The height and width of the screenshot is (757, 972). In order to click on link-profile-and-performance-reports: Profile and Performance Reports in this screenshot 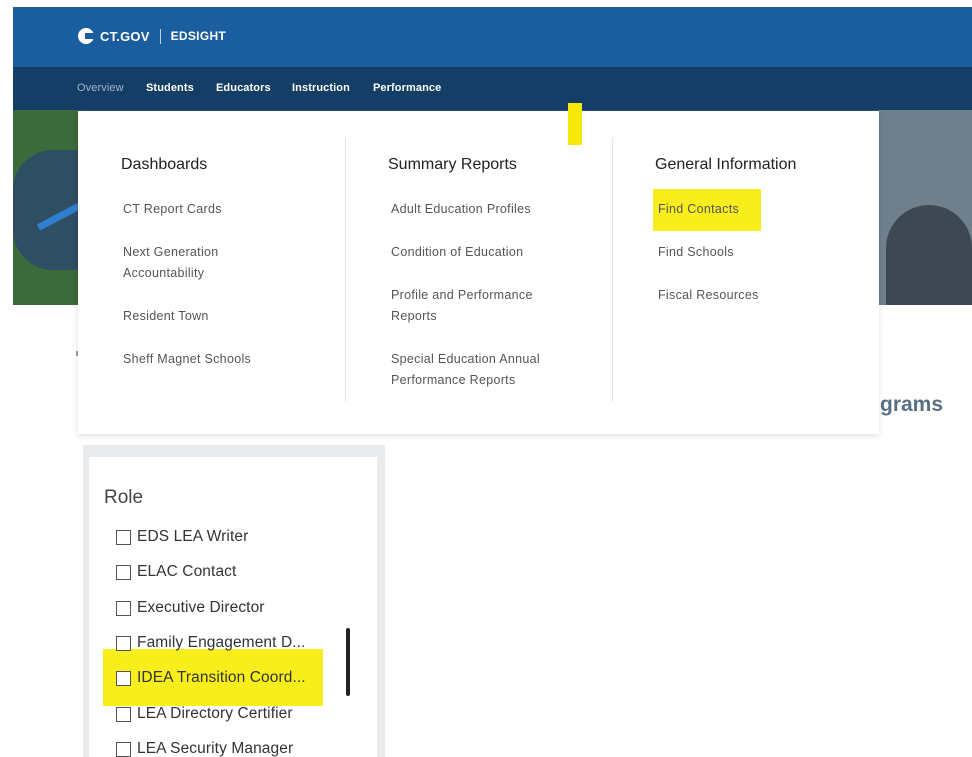, I will do `click(478, 306)`.